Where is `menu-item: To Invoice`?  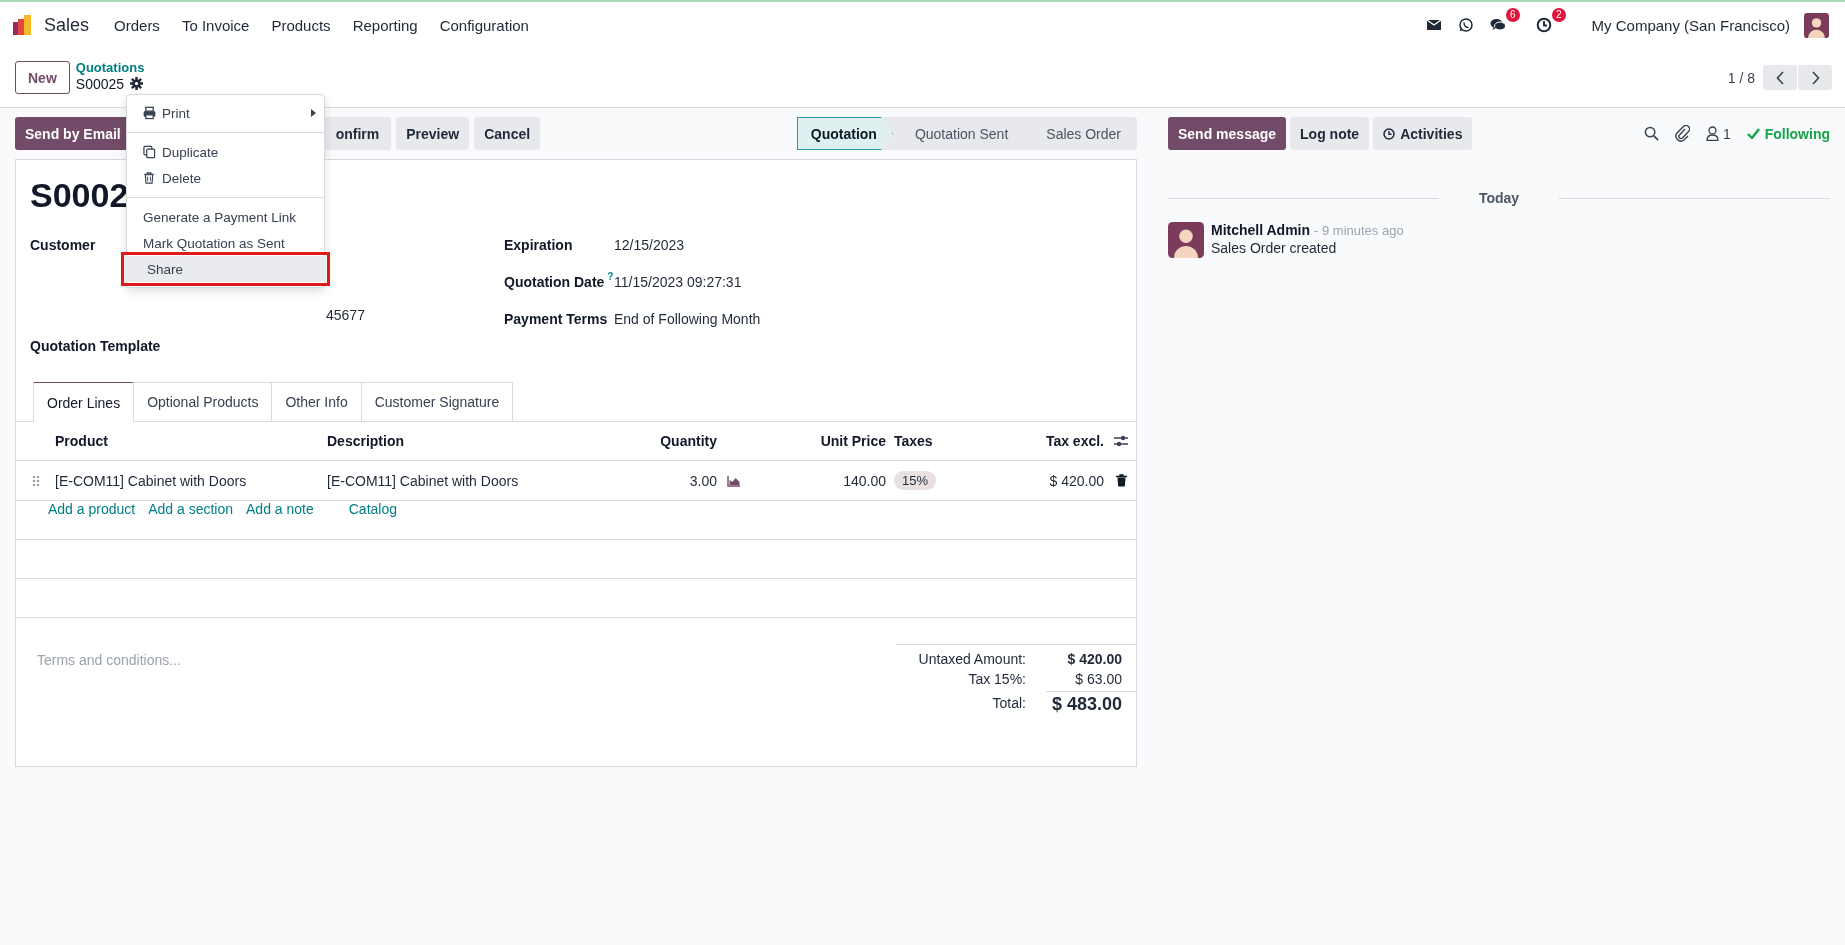
menu-item: To Invoice is located at coordinates (215, 25).